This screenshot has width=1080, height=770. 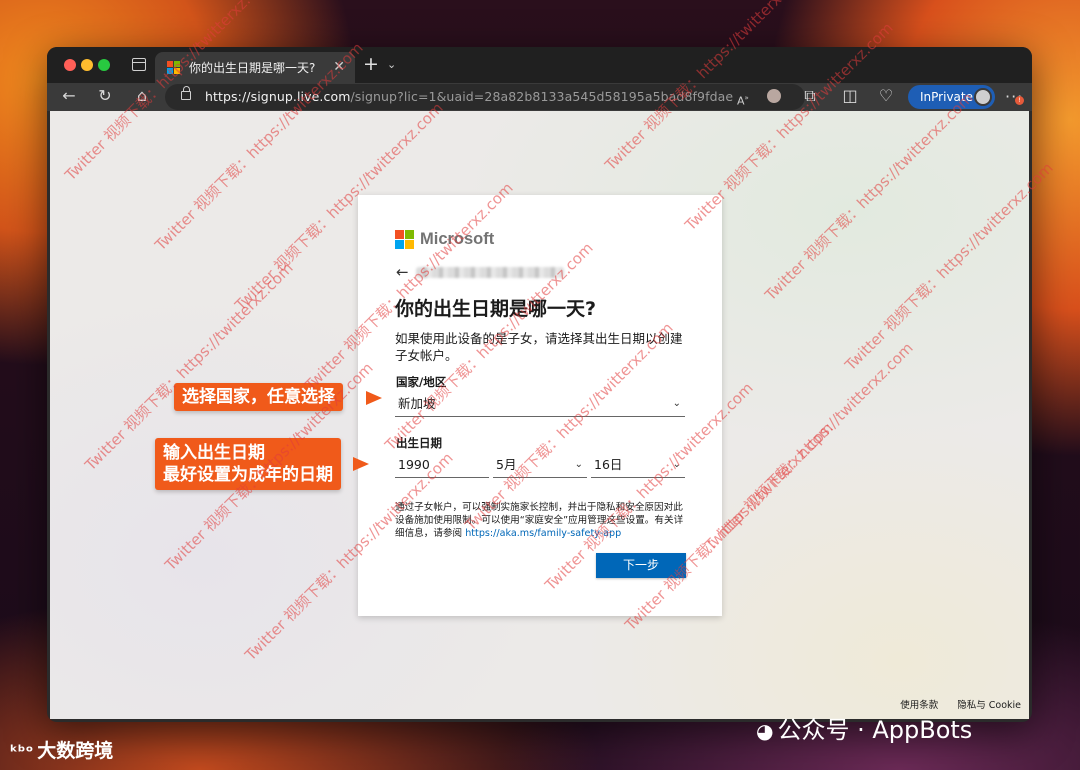 What do you see at coordinates (252, 68) in the screenshot?
I see `tab-title: 你的出生日期是哪一天?` at bounding box center [252, 68].